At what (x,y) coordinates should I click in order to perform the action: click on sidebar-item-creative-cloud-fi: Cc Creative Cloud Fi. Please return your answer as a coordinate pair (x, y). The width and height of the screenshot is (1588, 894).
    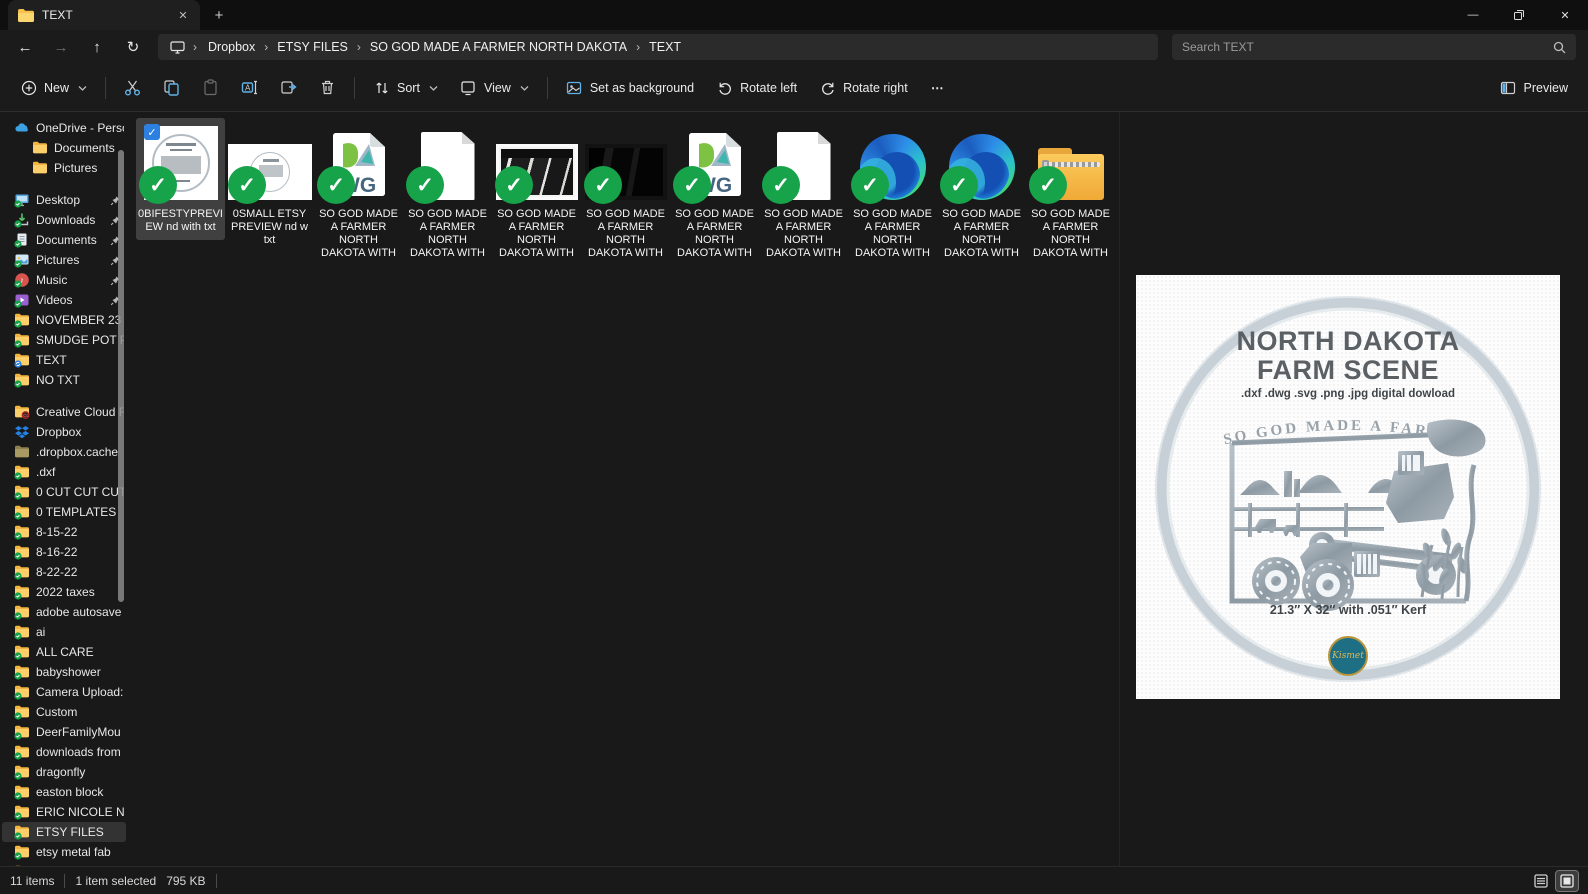
    Looking at the image, I should click on (64, 412).